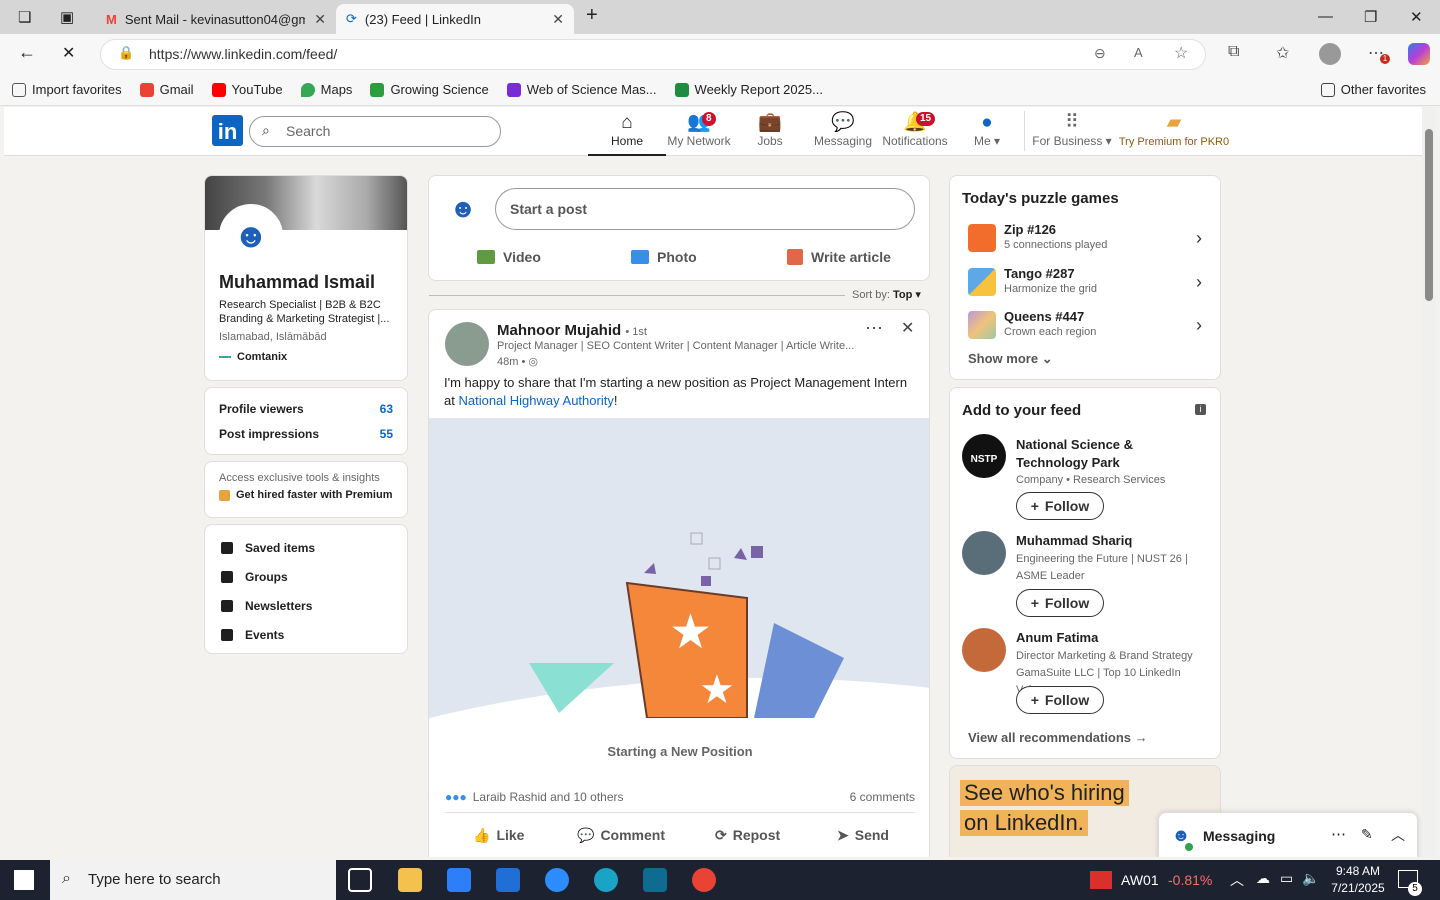  I want to click on tab-gmail: M Sent Mail - kevinasutton04@gmail ✕, so click(216, 19).